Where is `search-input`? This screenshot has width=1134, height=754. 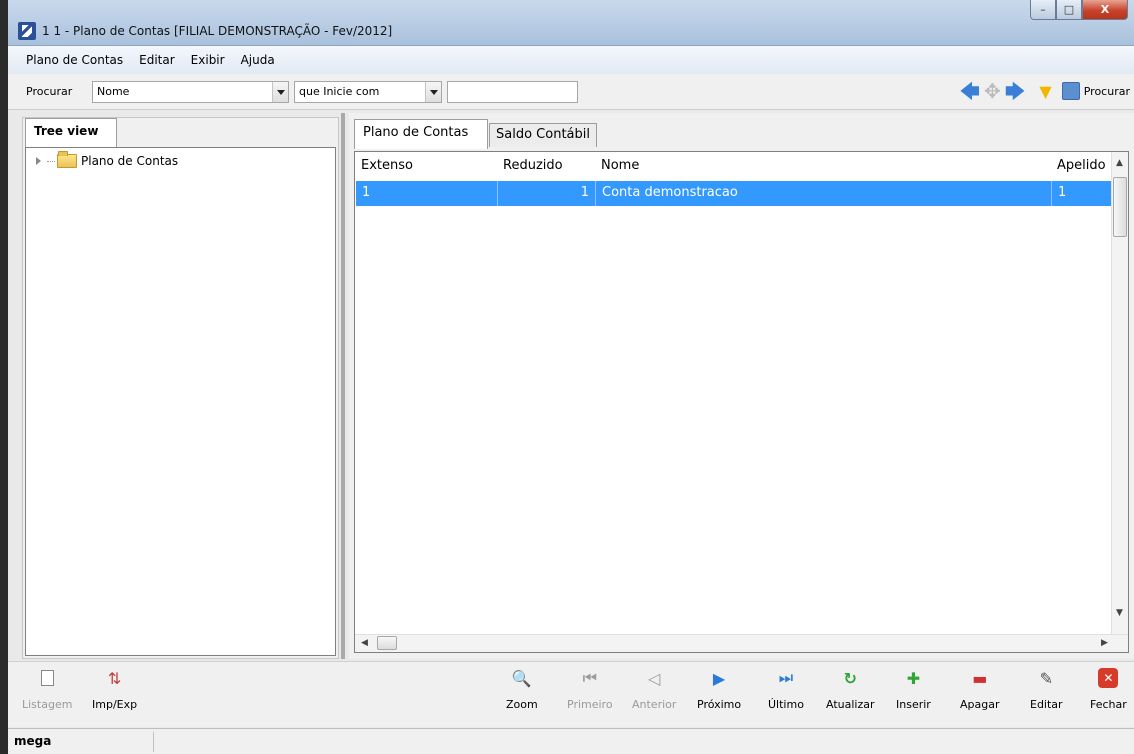
search-input is located at coordinates (512, 92).